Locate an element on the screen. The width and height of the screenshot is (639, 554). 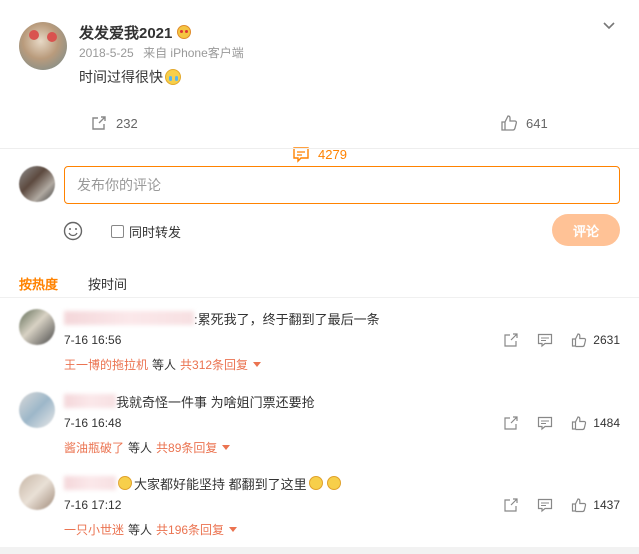
comment-body: 大家都好能坚持 都翻到了这里 7-16 17:12 1437 一只小世迷 等人 is located at coordinates (344, 505).